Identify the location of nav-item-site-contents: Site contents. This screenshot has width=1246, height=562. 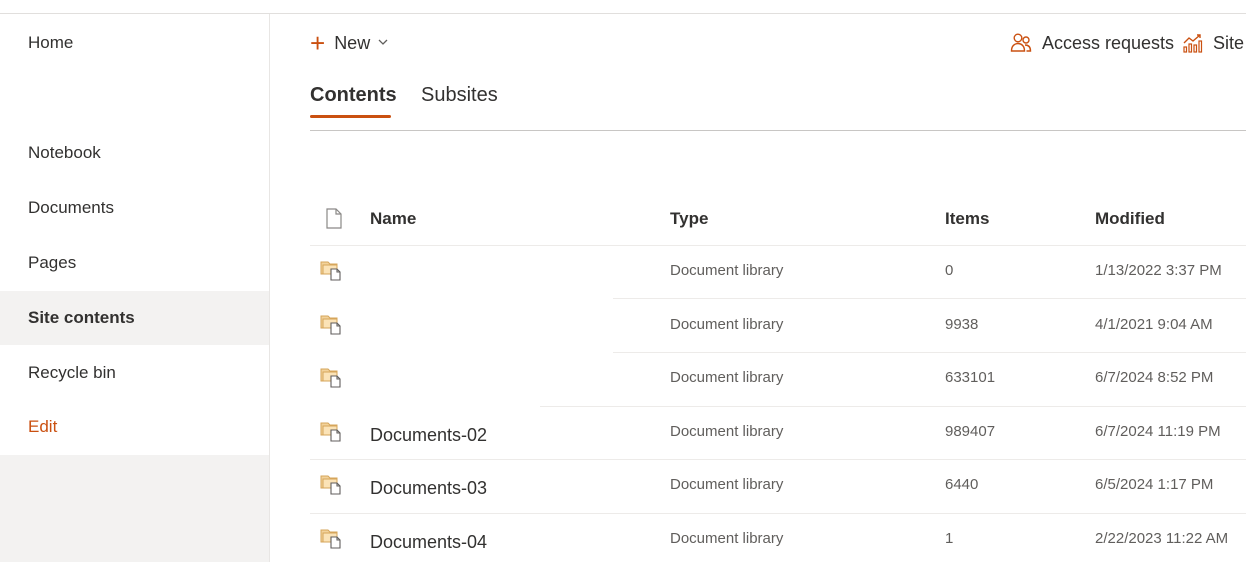
(134, 318).